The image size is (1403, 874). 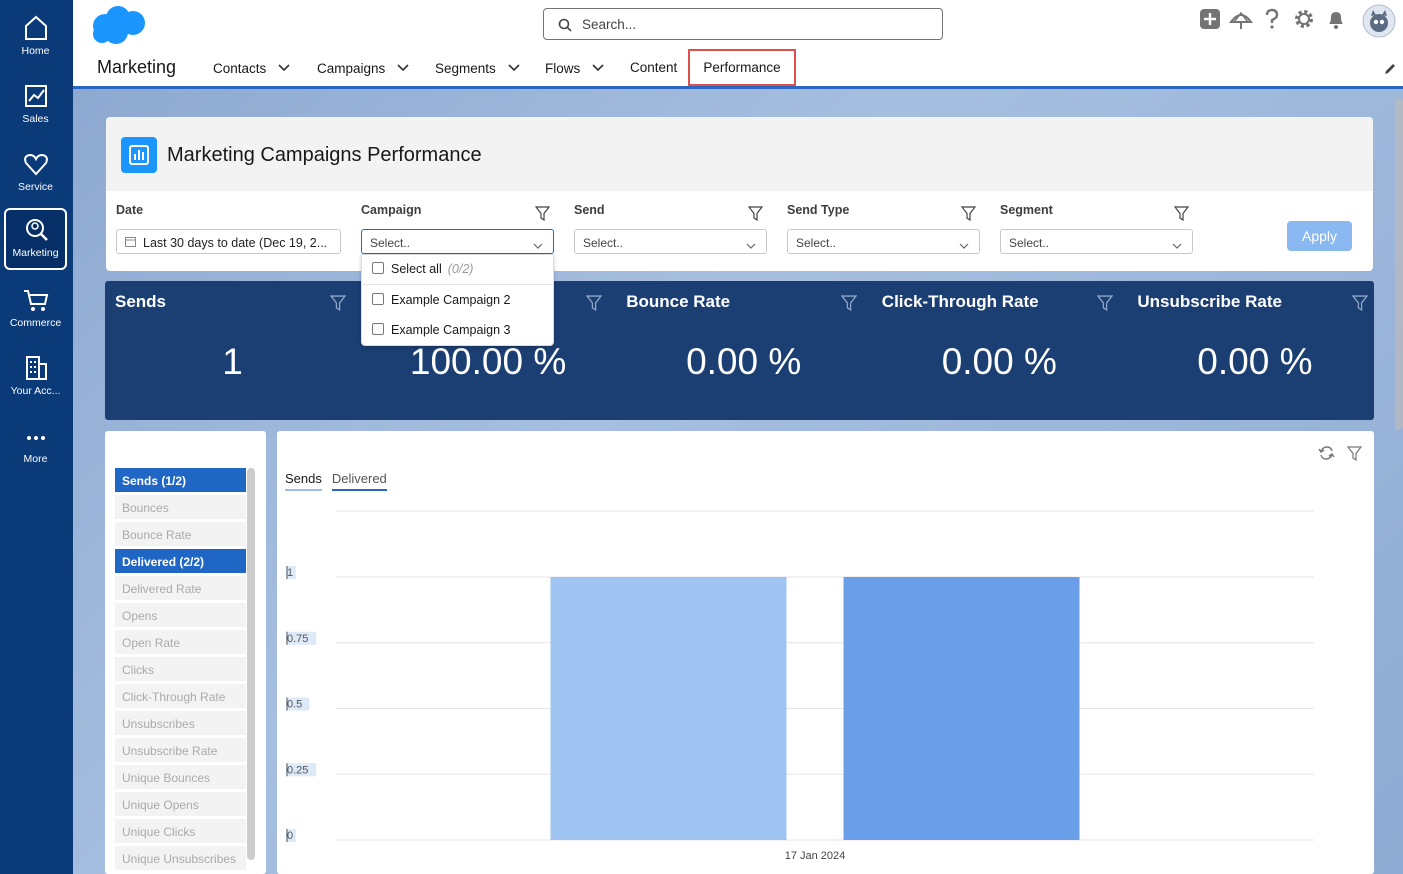 I want to click on apply-button: Apply, so click(x=1319, y=236).